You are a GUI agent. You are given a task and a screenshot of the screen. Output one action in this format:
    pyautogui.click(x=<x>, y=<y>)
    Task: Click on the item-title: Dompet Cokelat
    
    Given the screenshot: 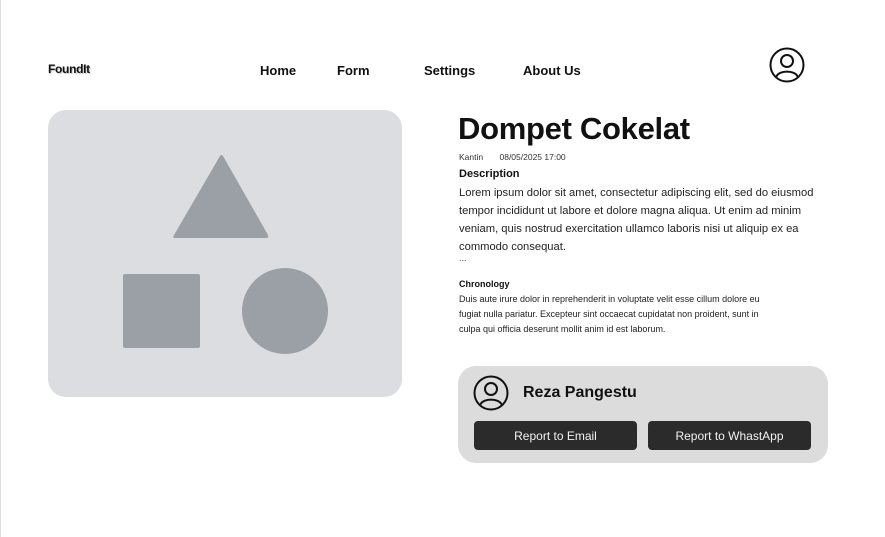 What is the action you would take?
    pyautogui.click(x=574, y=128)
    